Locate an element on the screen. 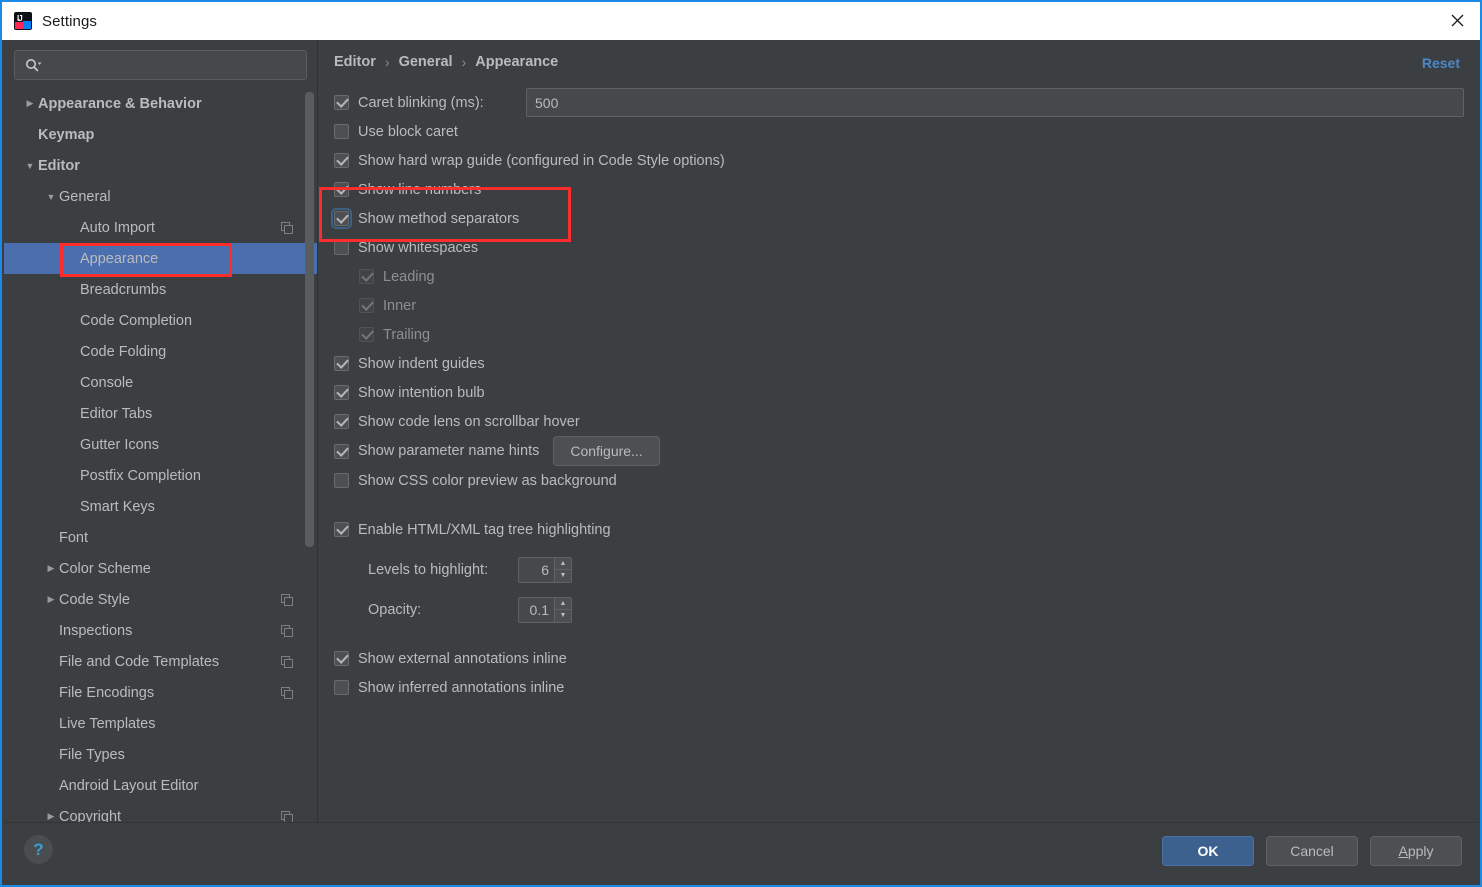 The image size is (1482, 887). sidebar-item-console: Console is located at coordinates (160, 382).